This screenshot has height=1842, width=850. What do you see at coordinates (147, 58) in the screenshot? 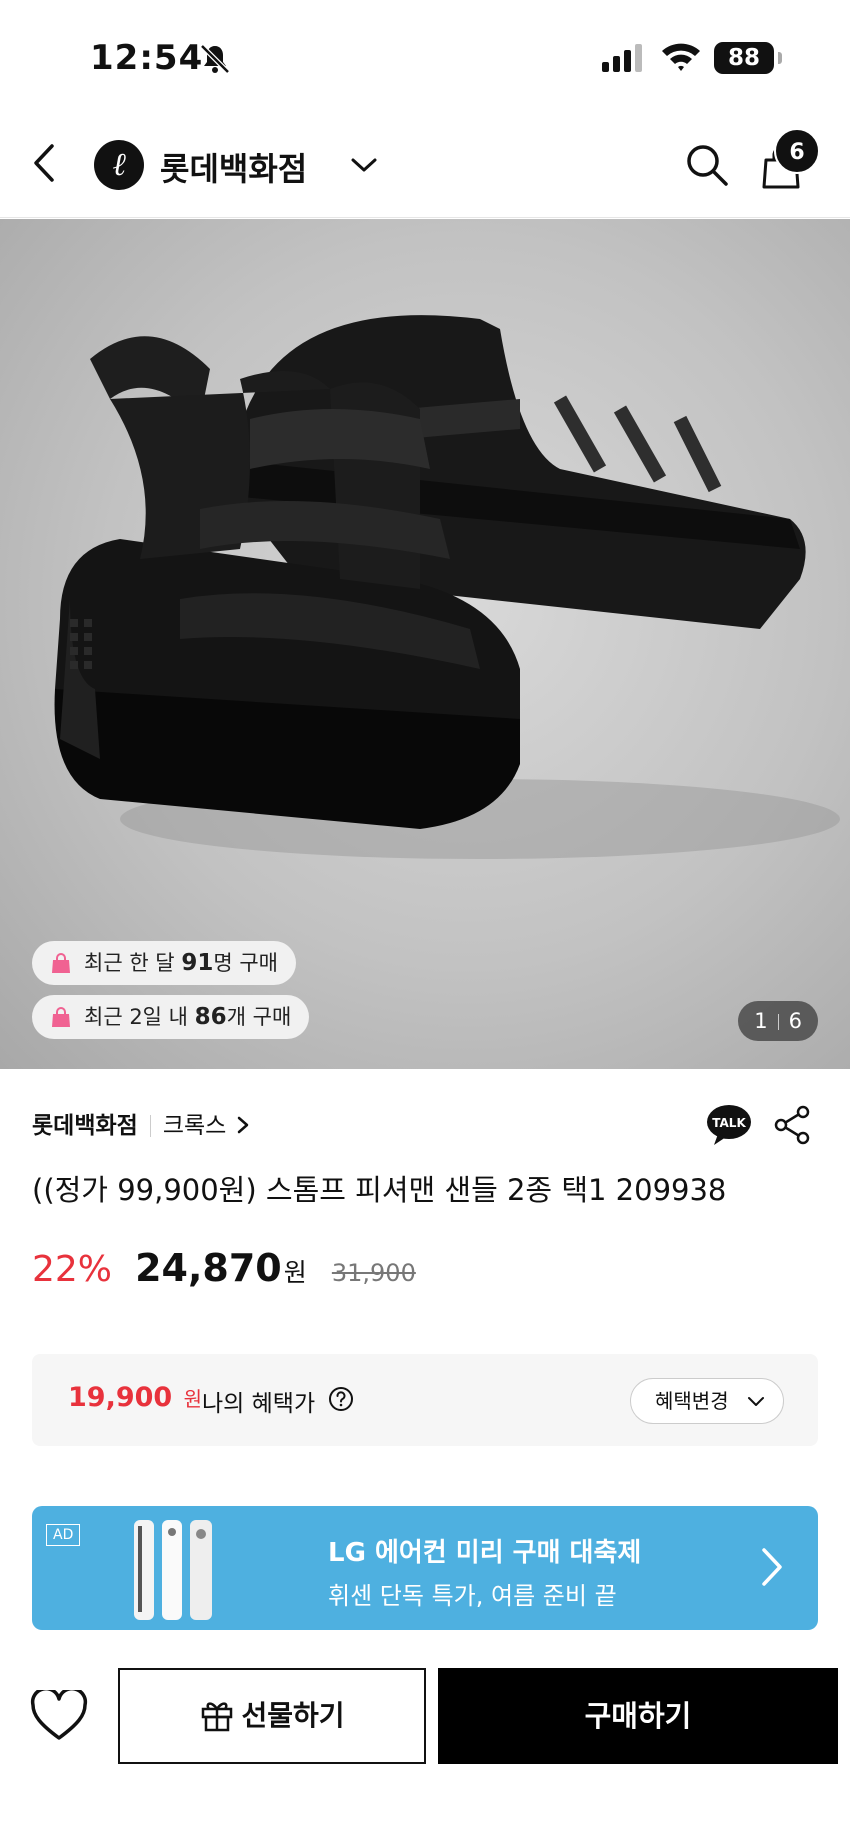
I see `status-time: 12:54` at bounding box center [147, 58].